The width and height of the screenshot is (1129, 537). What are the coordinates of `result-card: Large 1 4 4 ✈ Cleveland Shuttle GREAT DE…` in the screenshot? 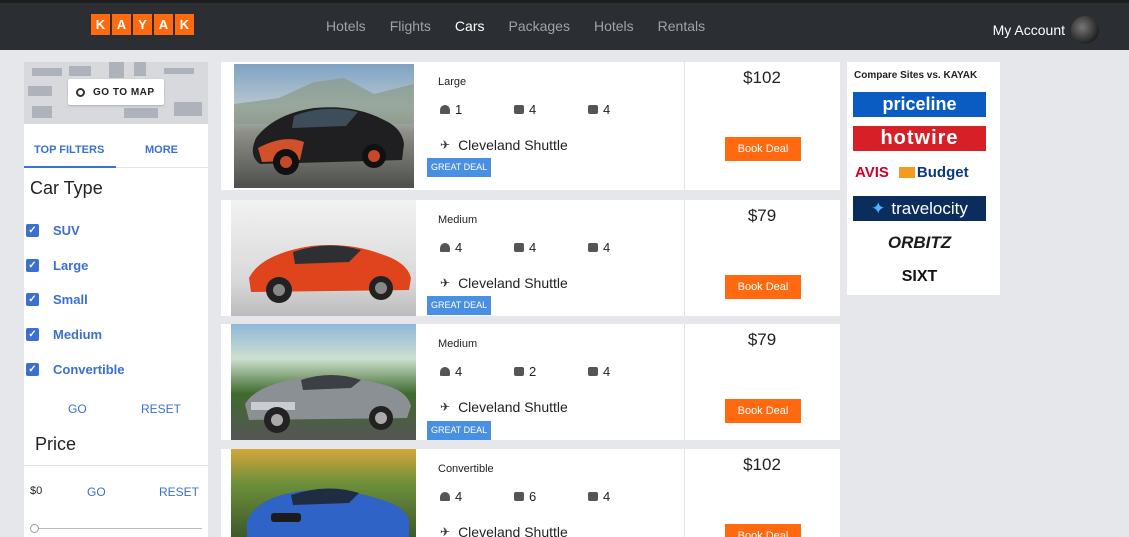 It's located at (530, 126).